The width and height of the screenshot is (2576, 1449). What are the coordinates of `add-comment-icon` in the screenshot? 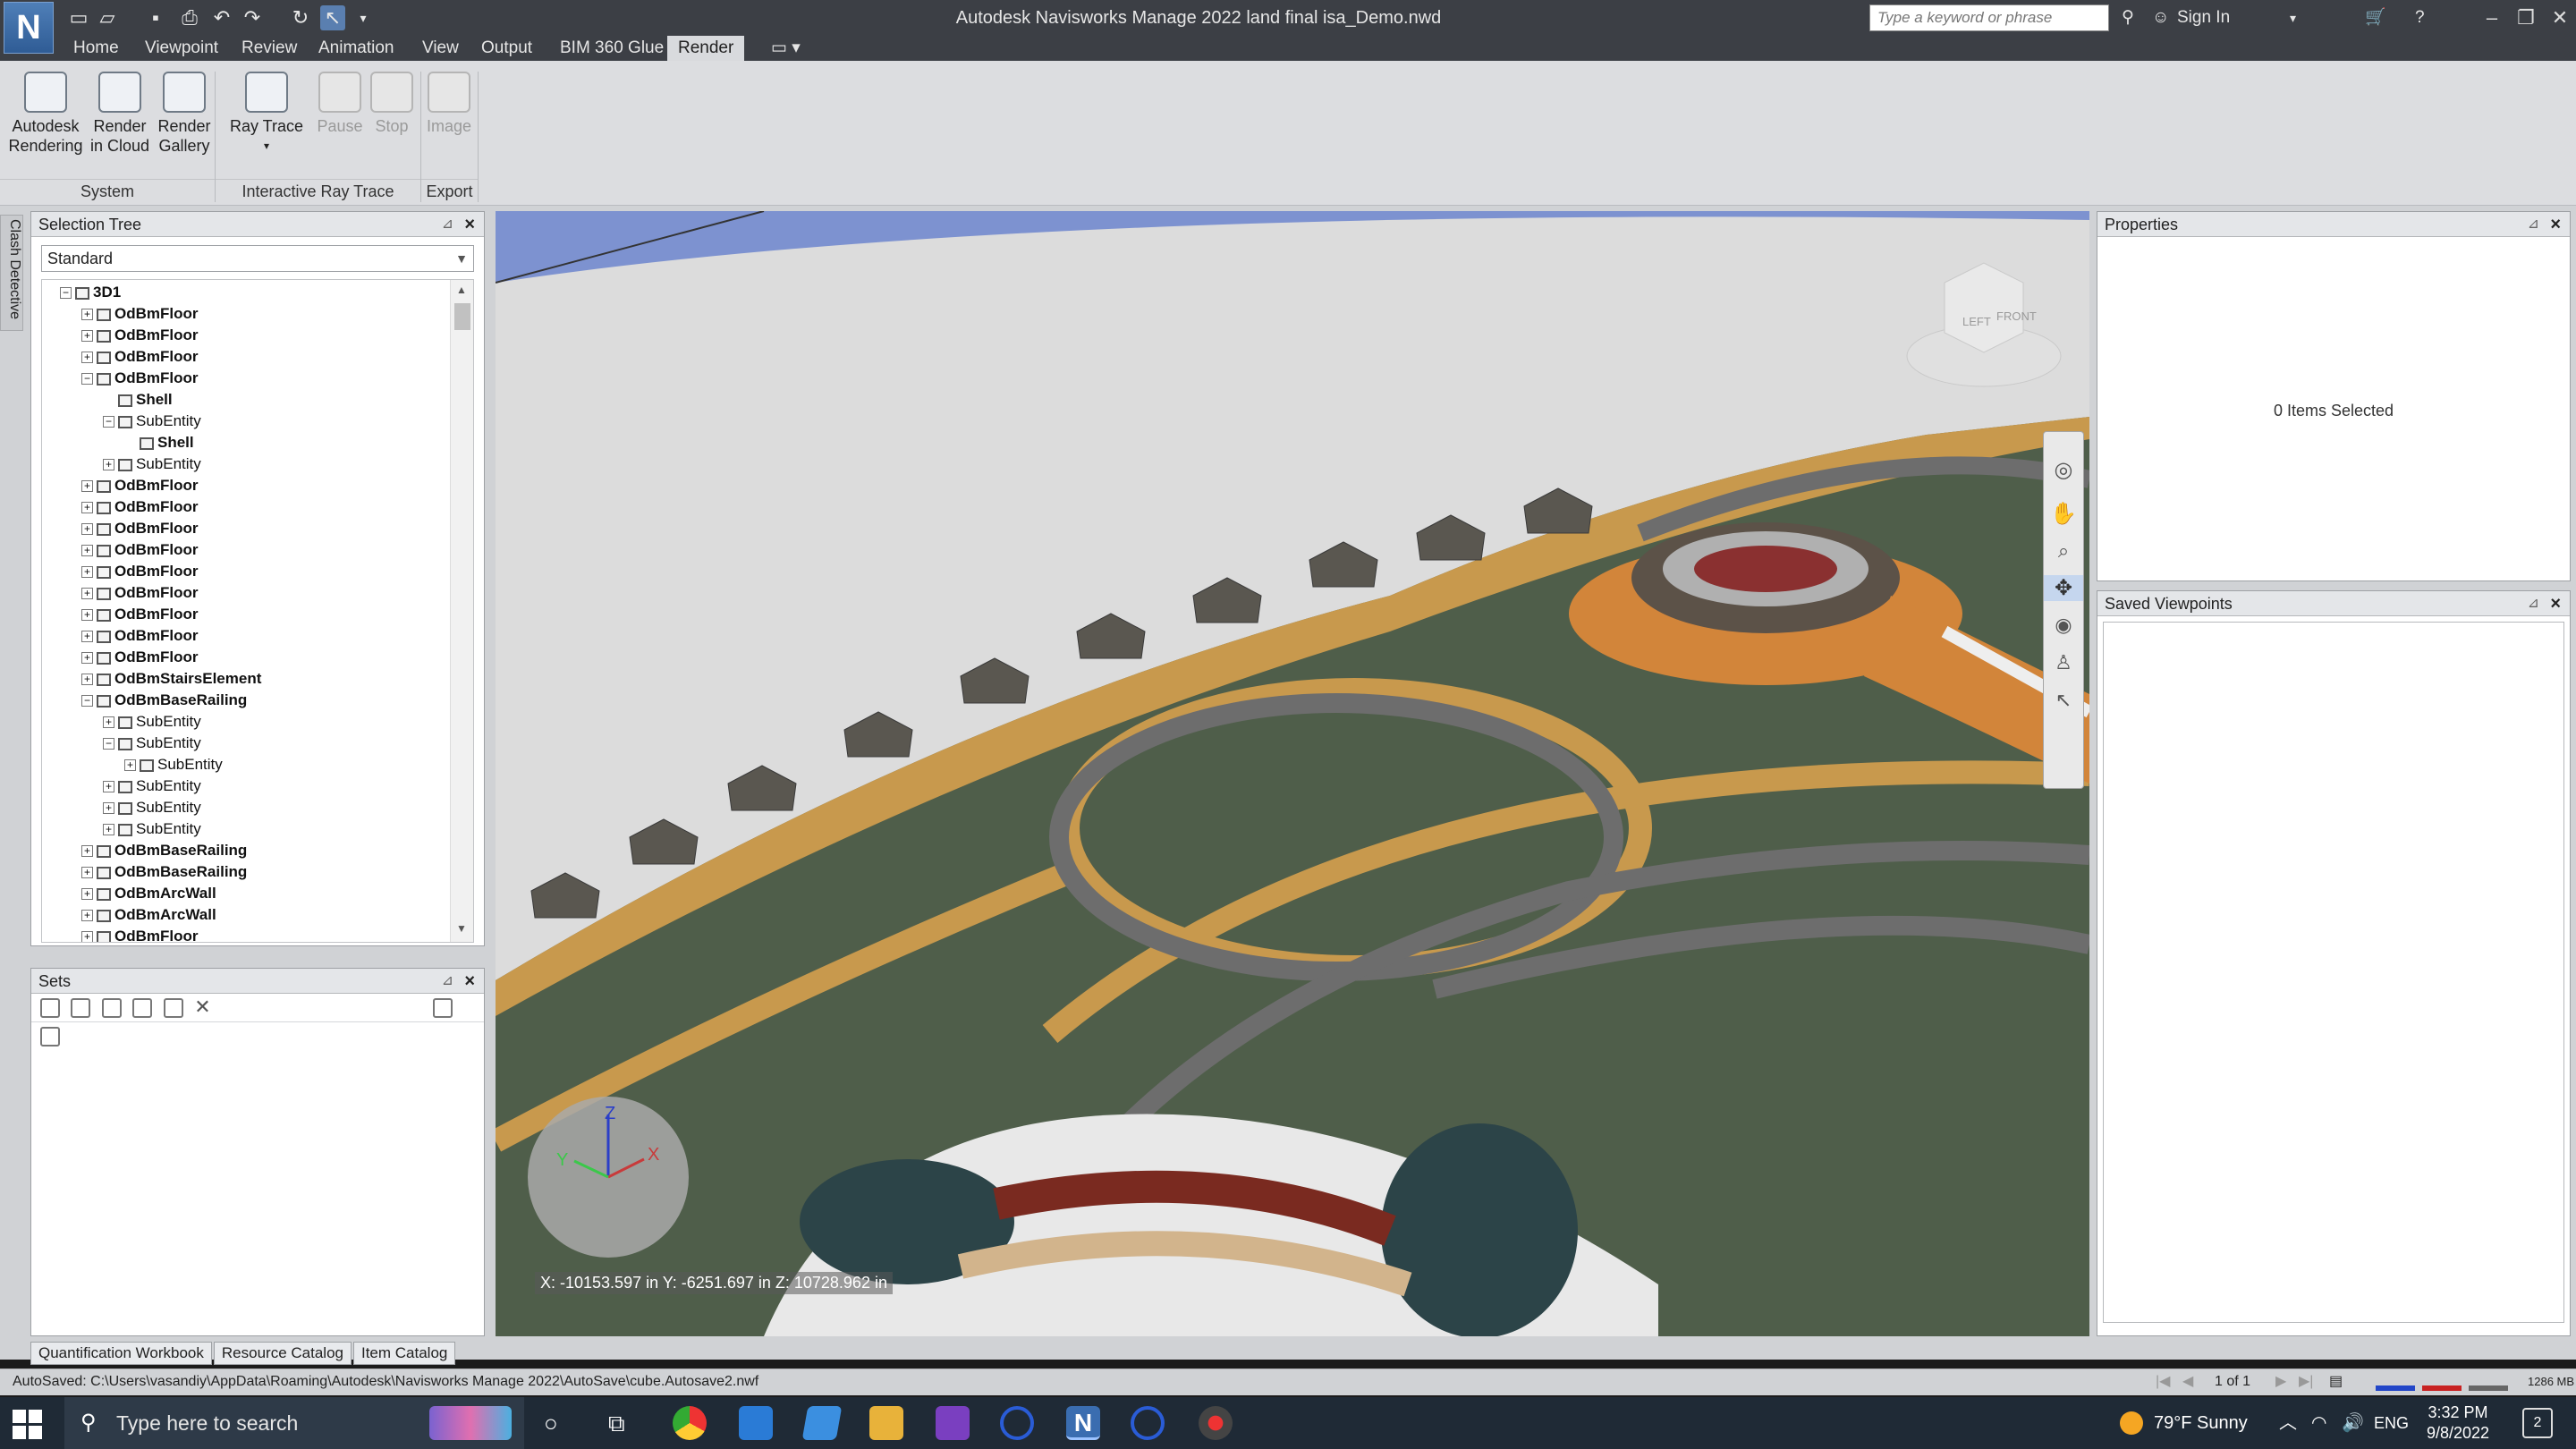 It's located at (173, 1008).